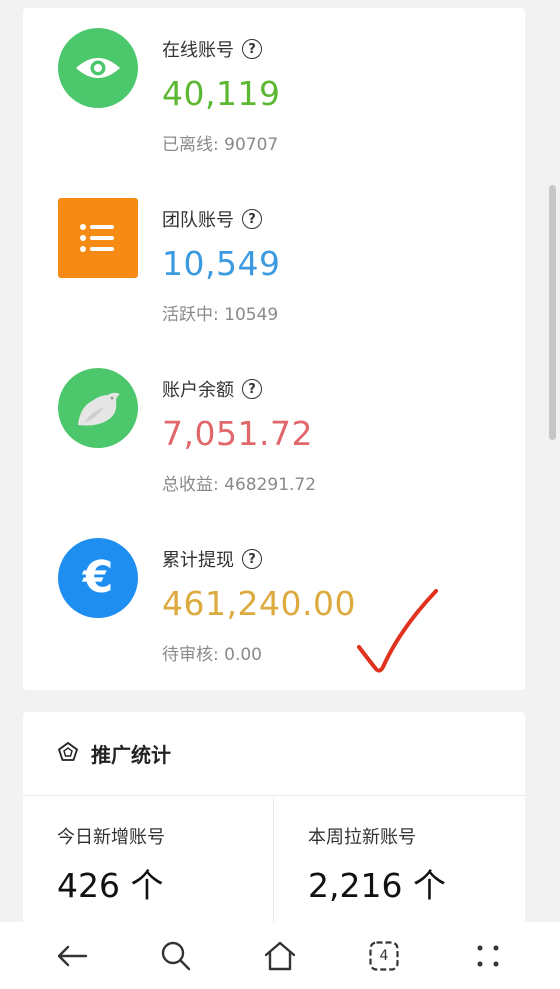 This screenshot has height=989, width=560. I want to click on scrollbar, so click(552, 312).